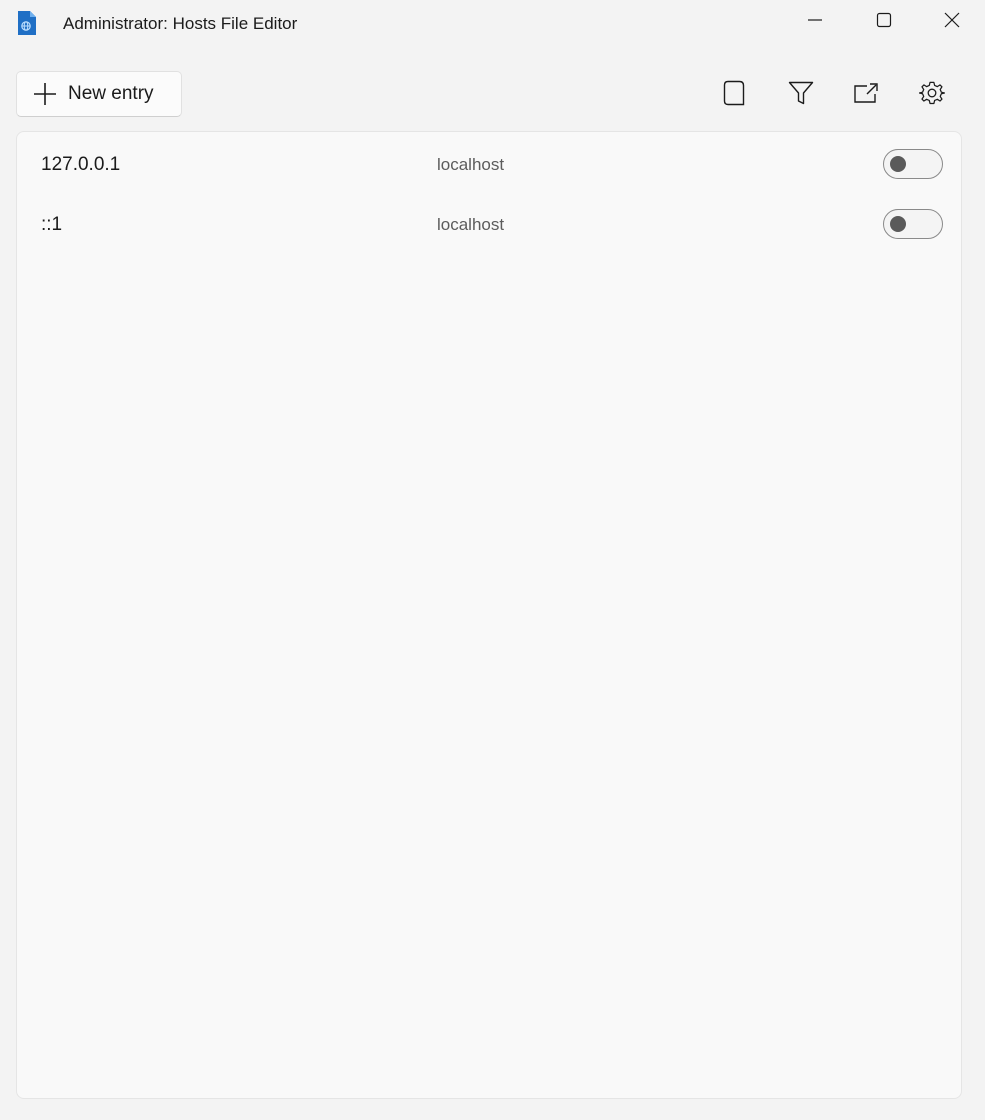  I want to click on maximize-button, so click(884, 22).